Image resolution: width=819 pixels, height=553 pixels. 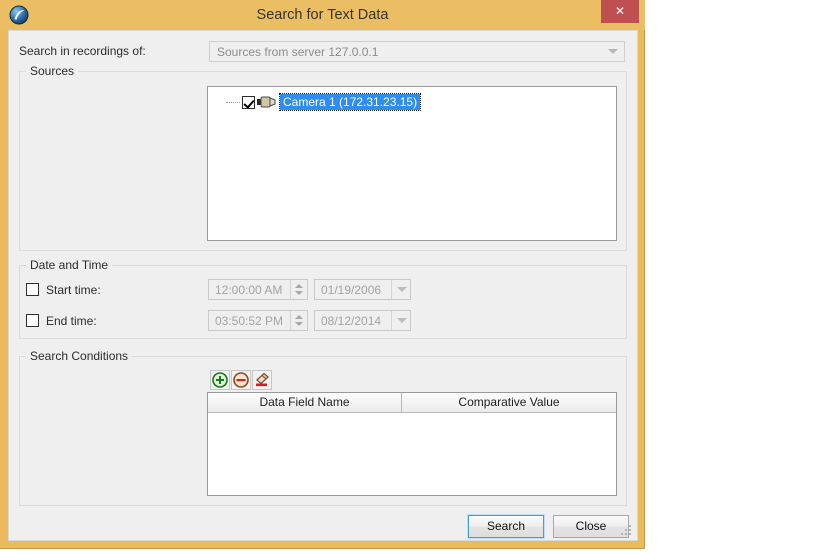 I want to click on search-in-label: Search in recordings of:, so click(x=82, y=51).